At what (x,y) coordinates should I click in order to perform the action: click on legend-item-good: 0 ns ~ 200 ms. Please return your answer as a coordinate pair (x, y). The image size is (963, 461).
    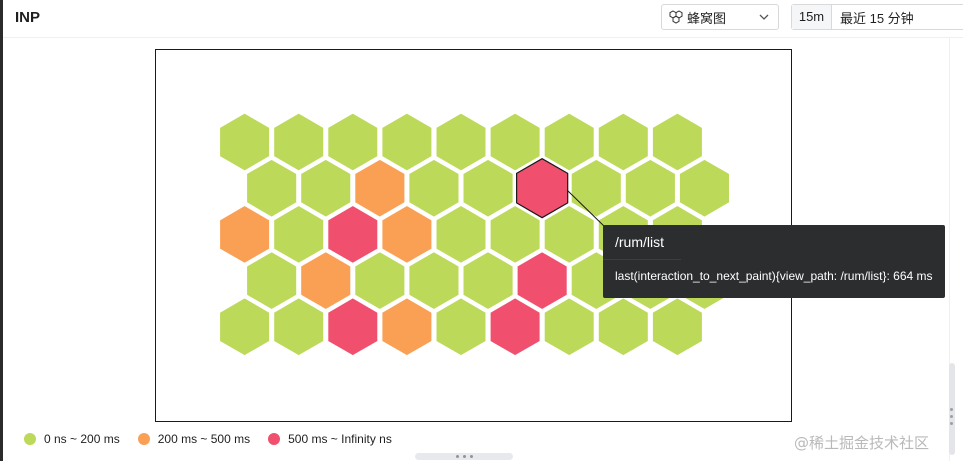
    Looking at the image, I should click on (72, 439).